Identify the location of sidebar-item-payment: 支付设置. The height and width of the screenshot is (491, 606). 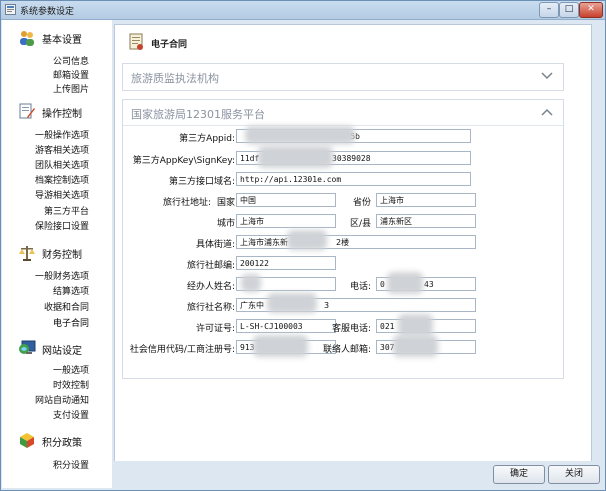
(71, 414).